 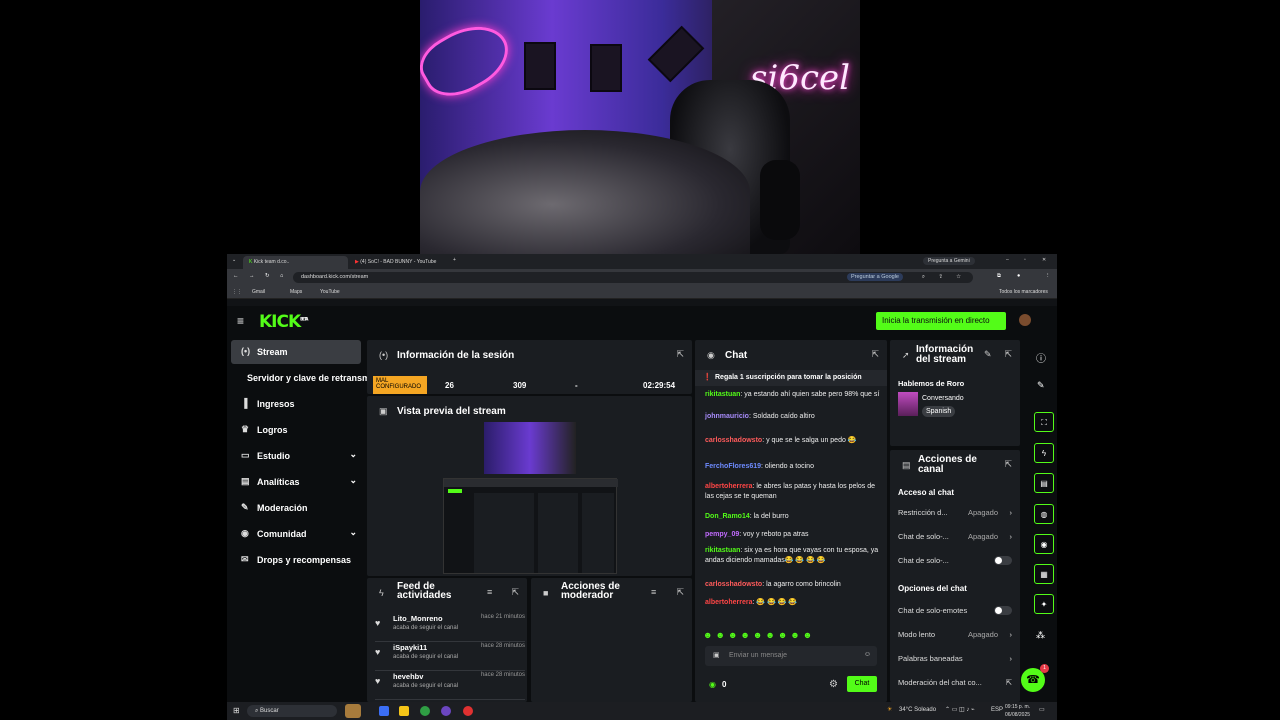 I want to click on chat-message: albertoherrera: 😂 😂 😂 😂, so click(x=793, y=603).